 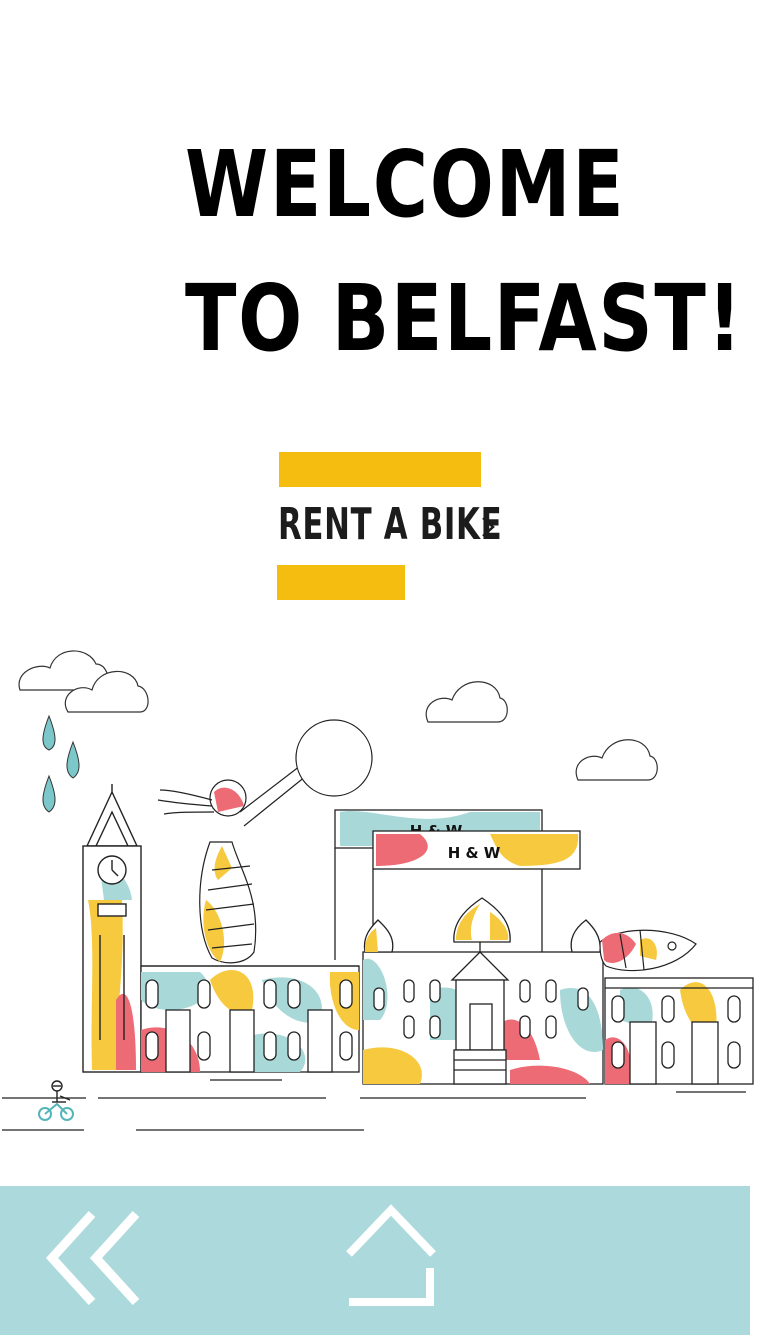 I want to click on home-icon, so click(x=391, y=1256).